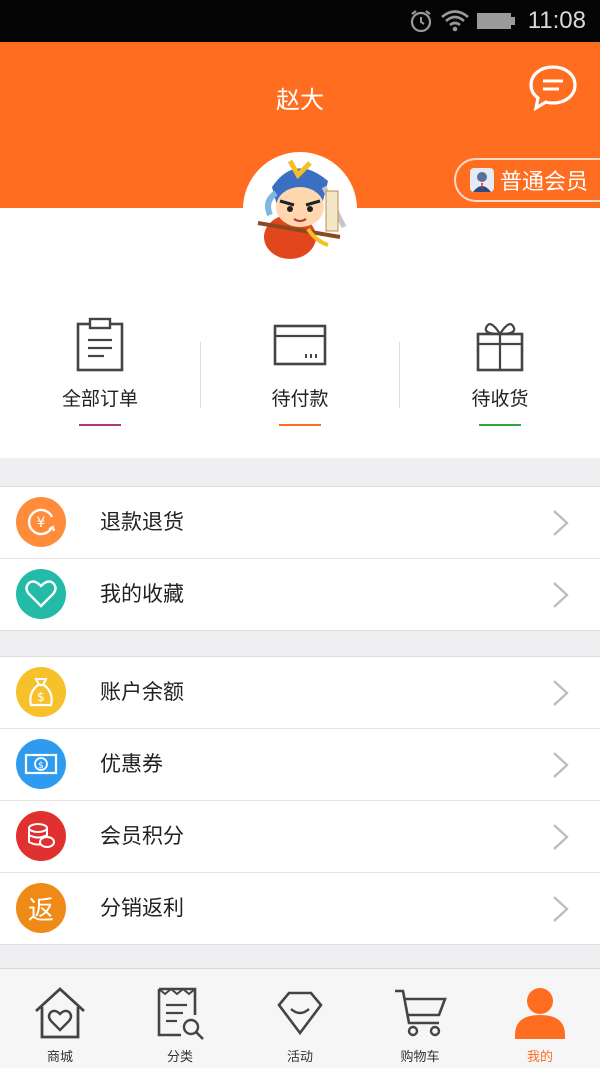 This screenshot has width=600, height=1068. I want to click on user-icon, so click(540, 1013).